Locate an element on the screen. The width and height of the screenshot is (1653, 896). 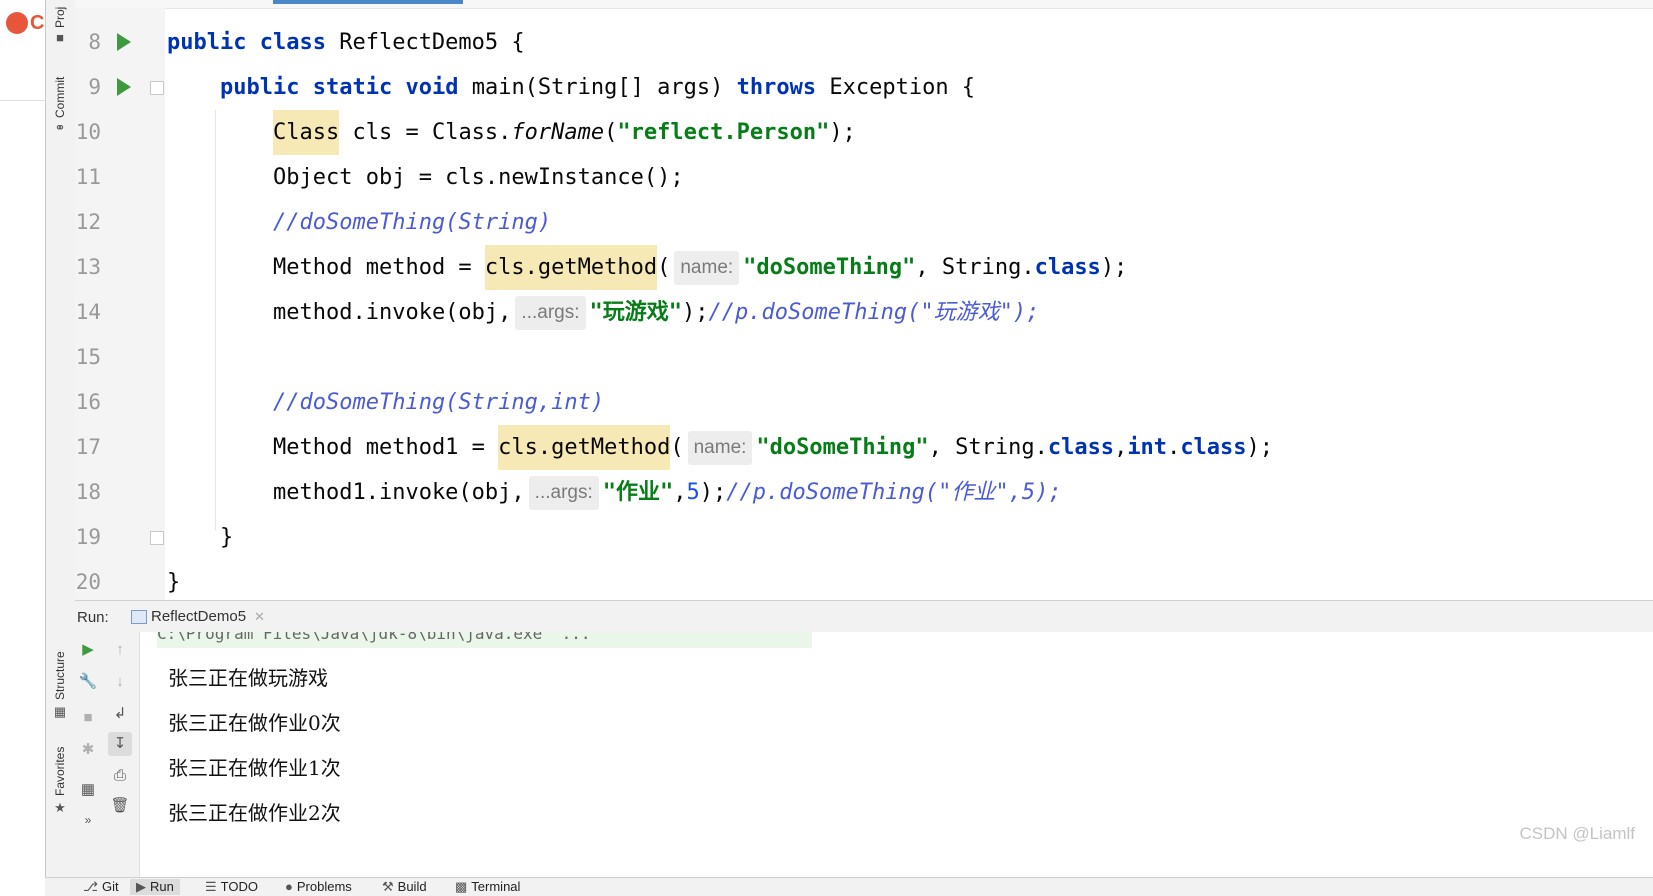
console-line: 张三正在做作业2次 is located at coordinates (254, 813).